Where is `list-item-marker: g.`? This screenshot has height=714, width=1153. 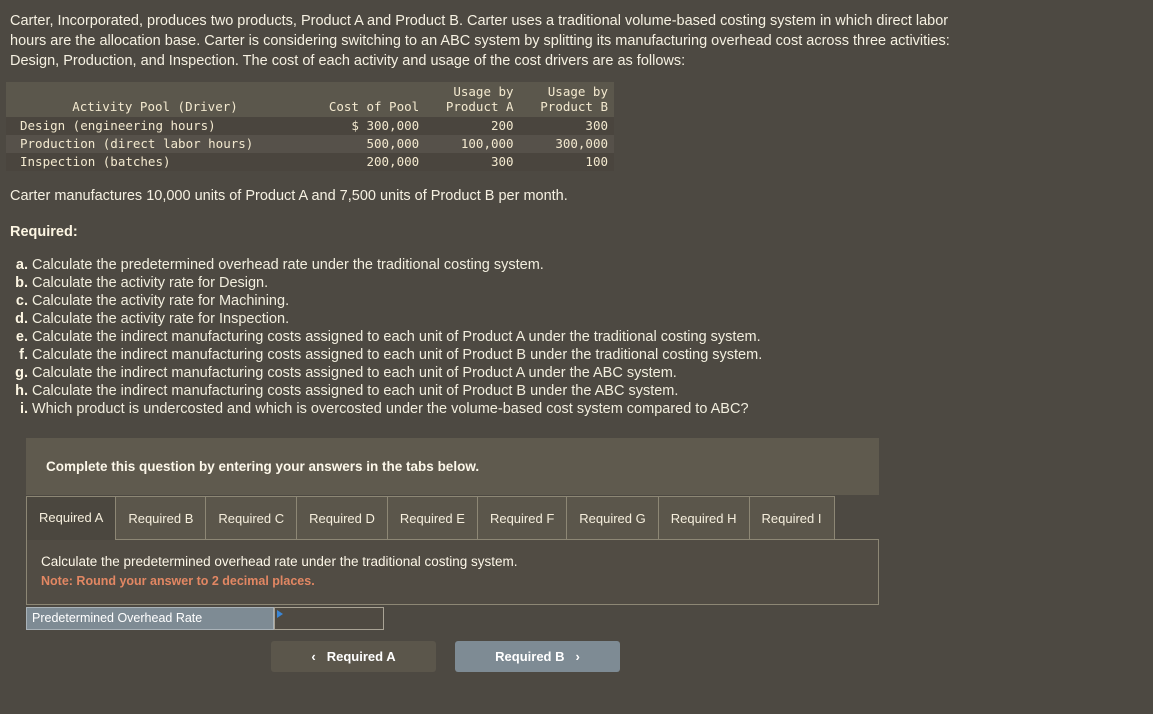 list-item-marker: g. is located at coordinates (21, 373).